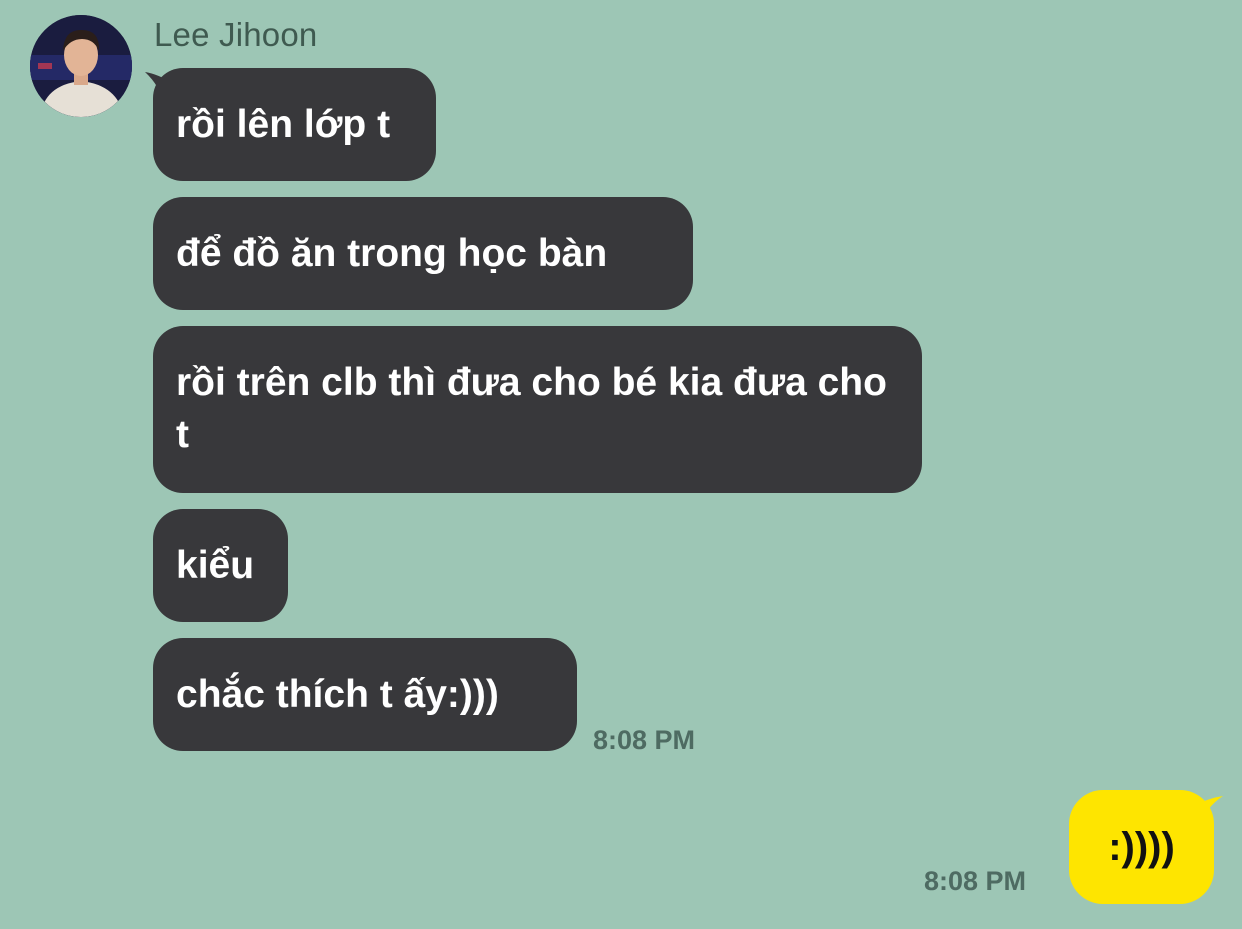  I want to click on avatar-photo-icon, so click(81, 66).